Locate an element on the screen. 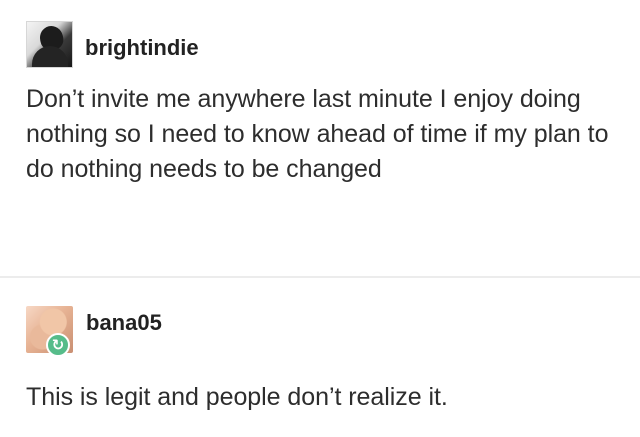 The height and width of the screenshot is (437, 640). avatar is located at coordinates (49, 44).